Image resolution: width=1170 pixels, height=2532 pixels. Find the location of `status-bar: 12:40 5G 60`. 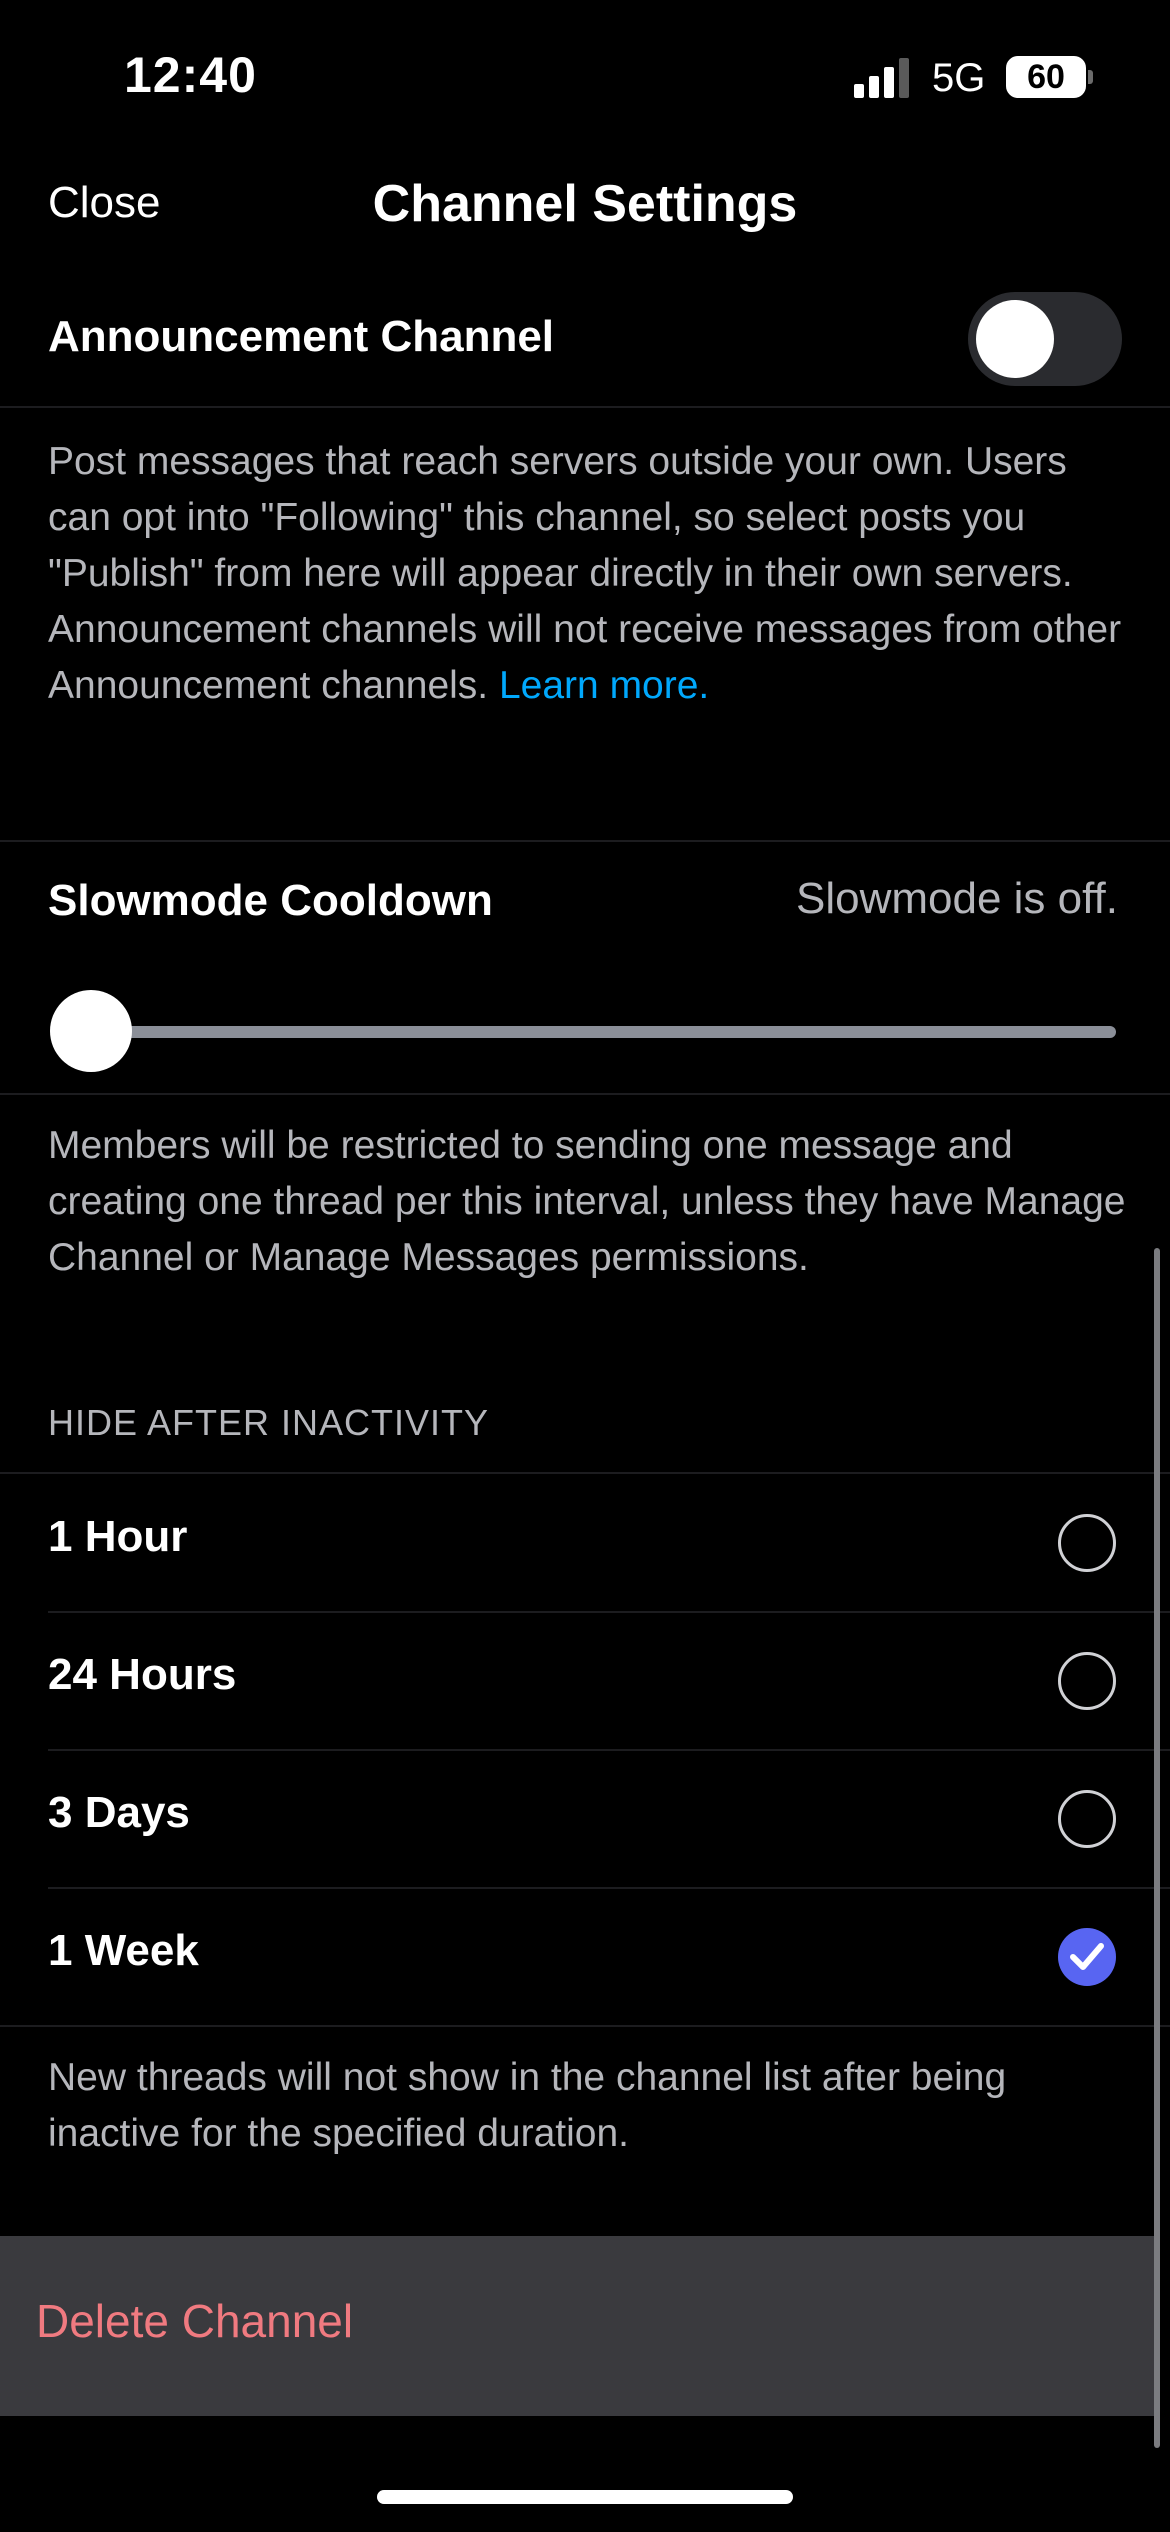

status-bar: 12:40 5G 60 is located at coordinates (585, 75).